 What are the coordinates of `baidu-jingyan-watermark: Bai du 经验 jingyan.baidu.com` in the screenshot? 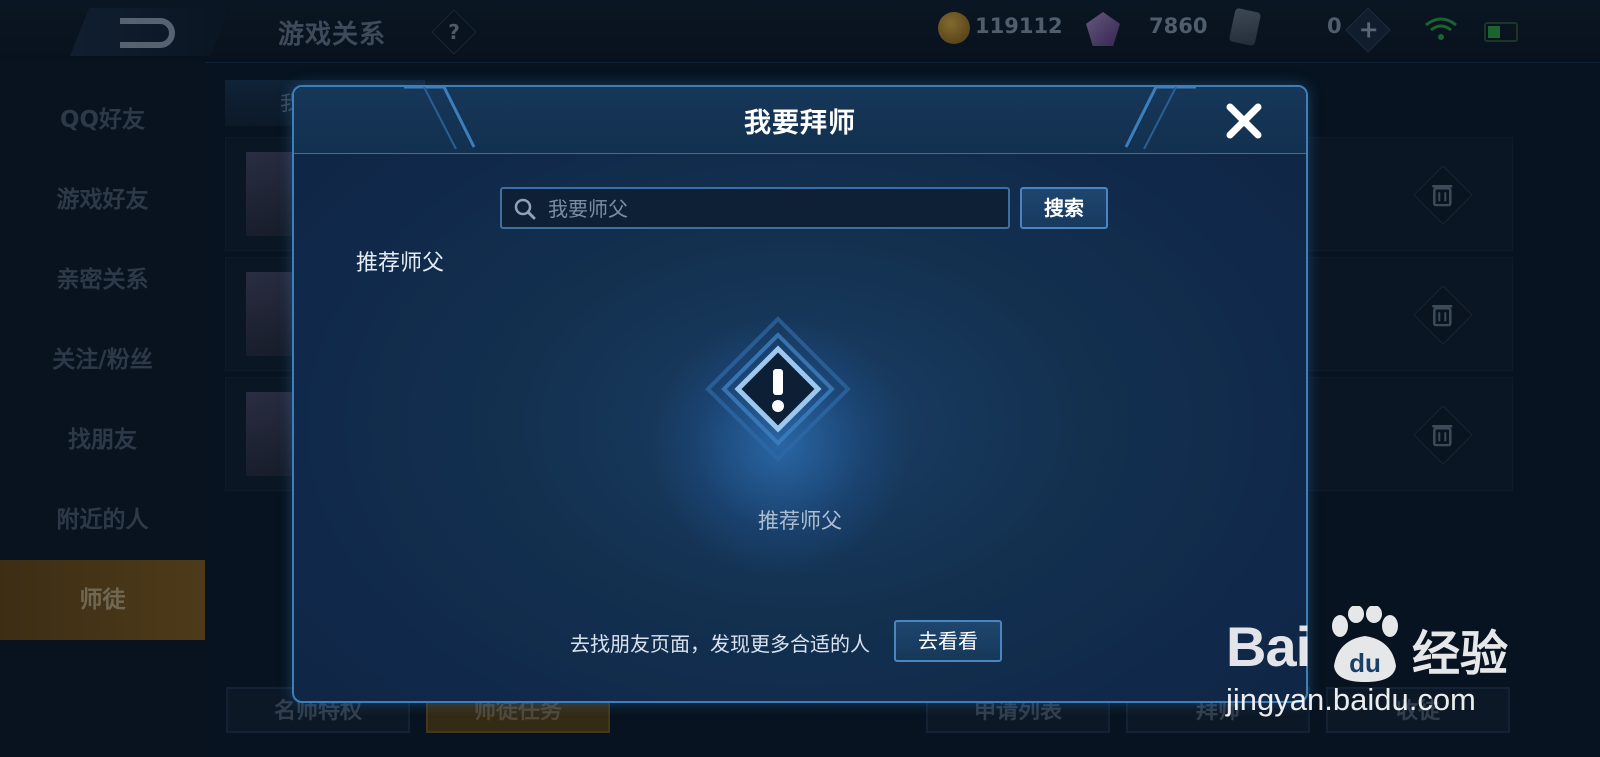 It's located at (1376, 654).